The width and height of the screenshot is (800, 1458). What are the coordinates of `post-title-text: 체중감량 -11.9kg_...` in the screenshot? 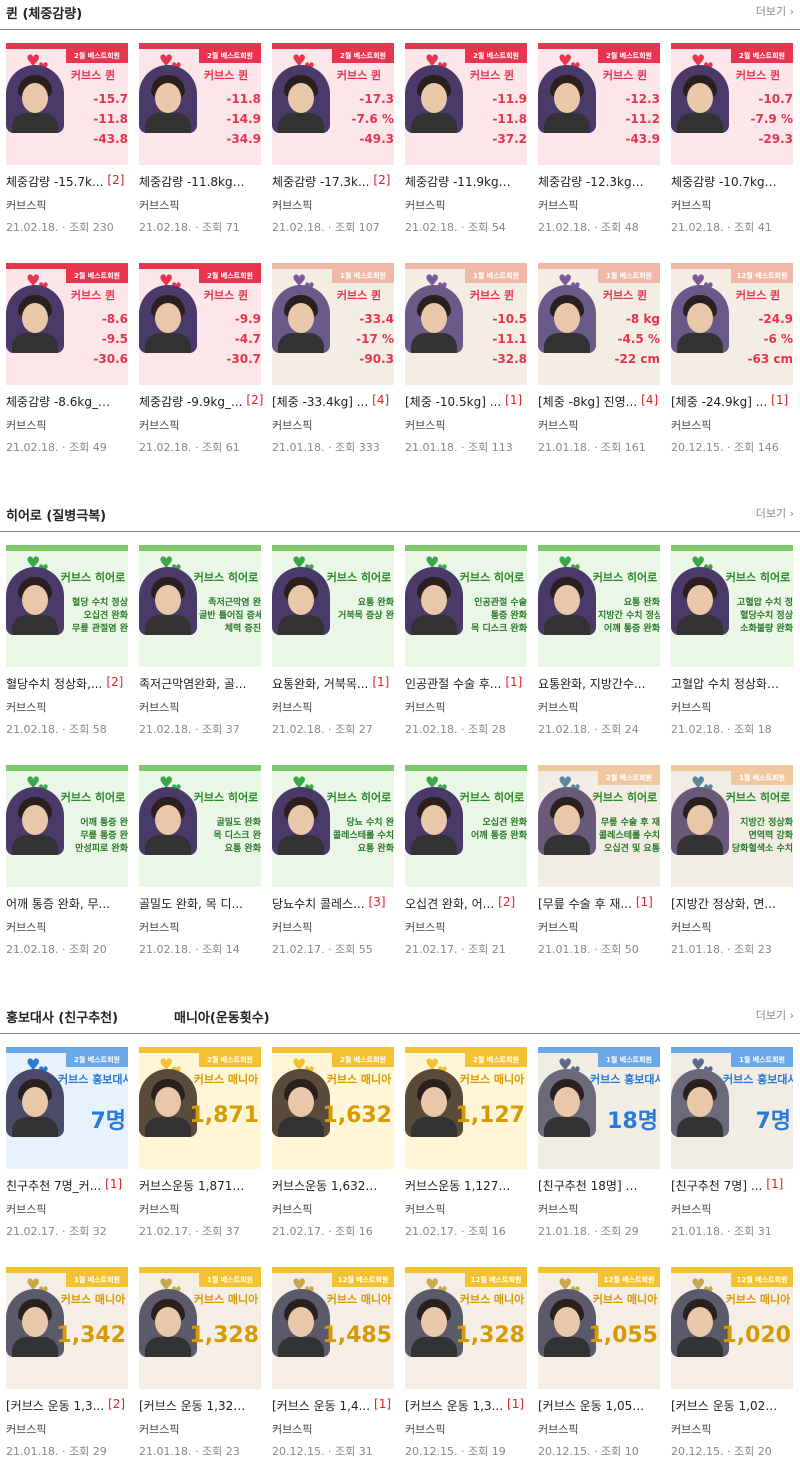 It's located at (459, 181).